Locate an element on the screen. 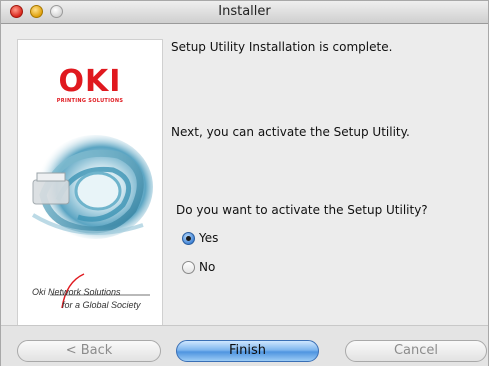  radio-yes-button is located at coordinates (188, 238).